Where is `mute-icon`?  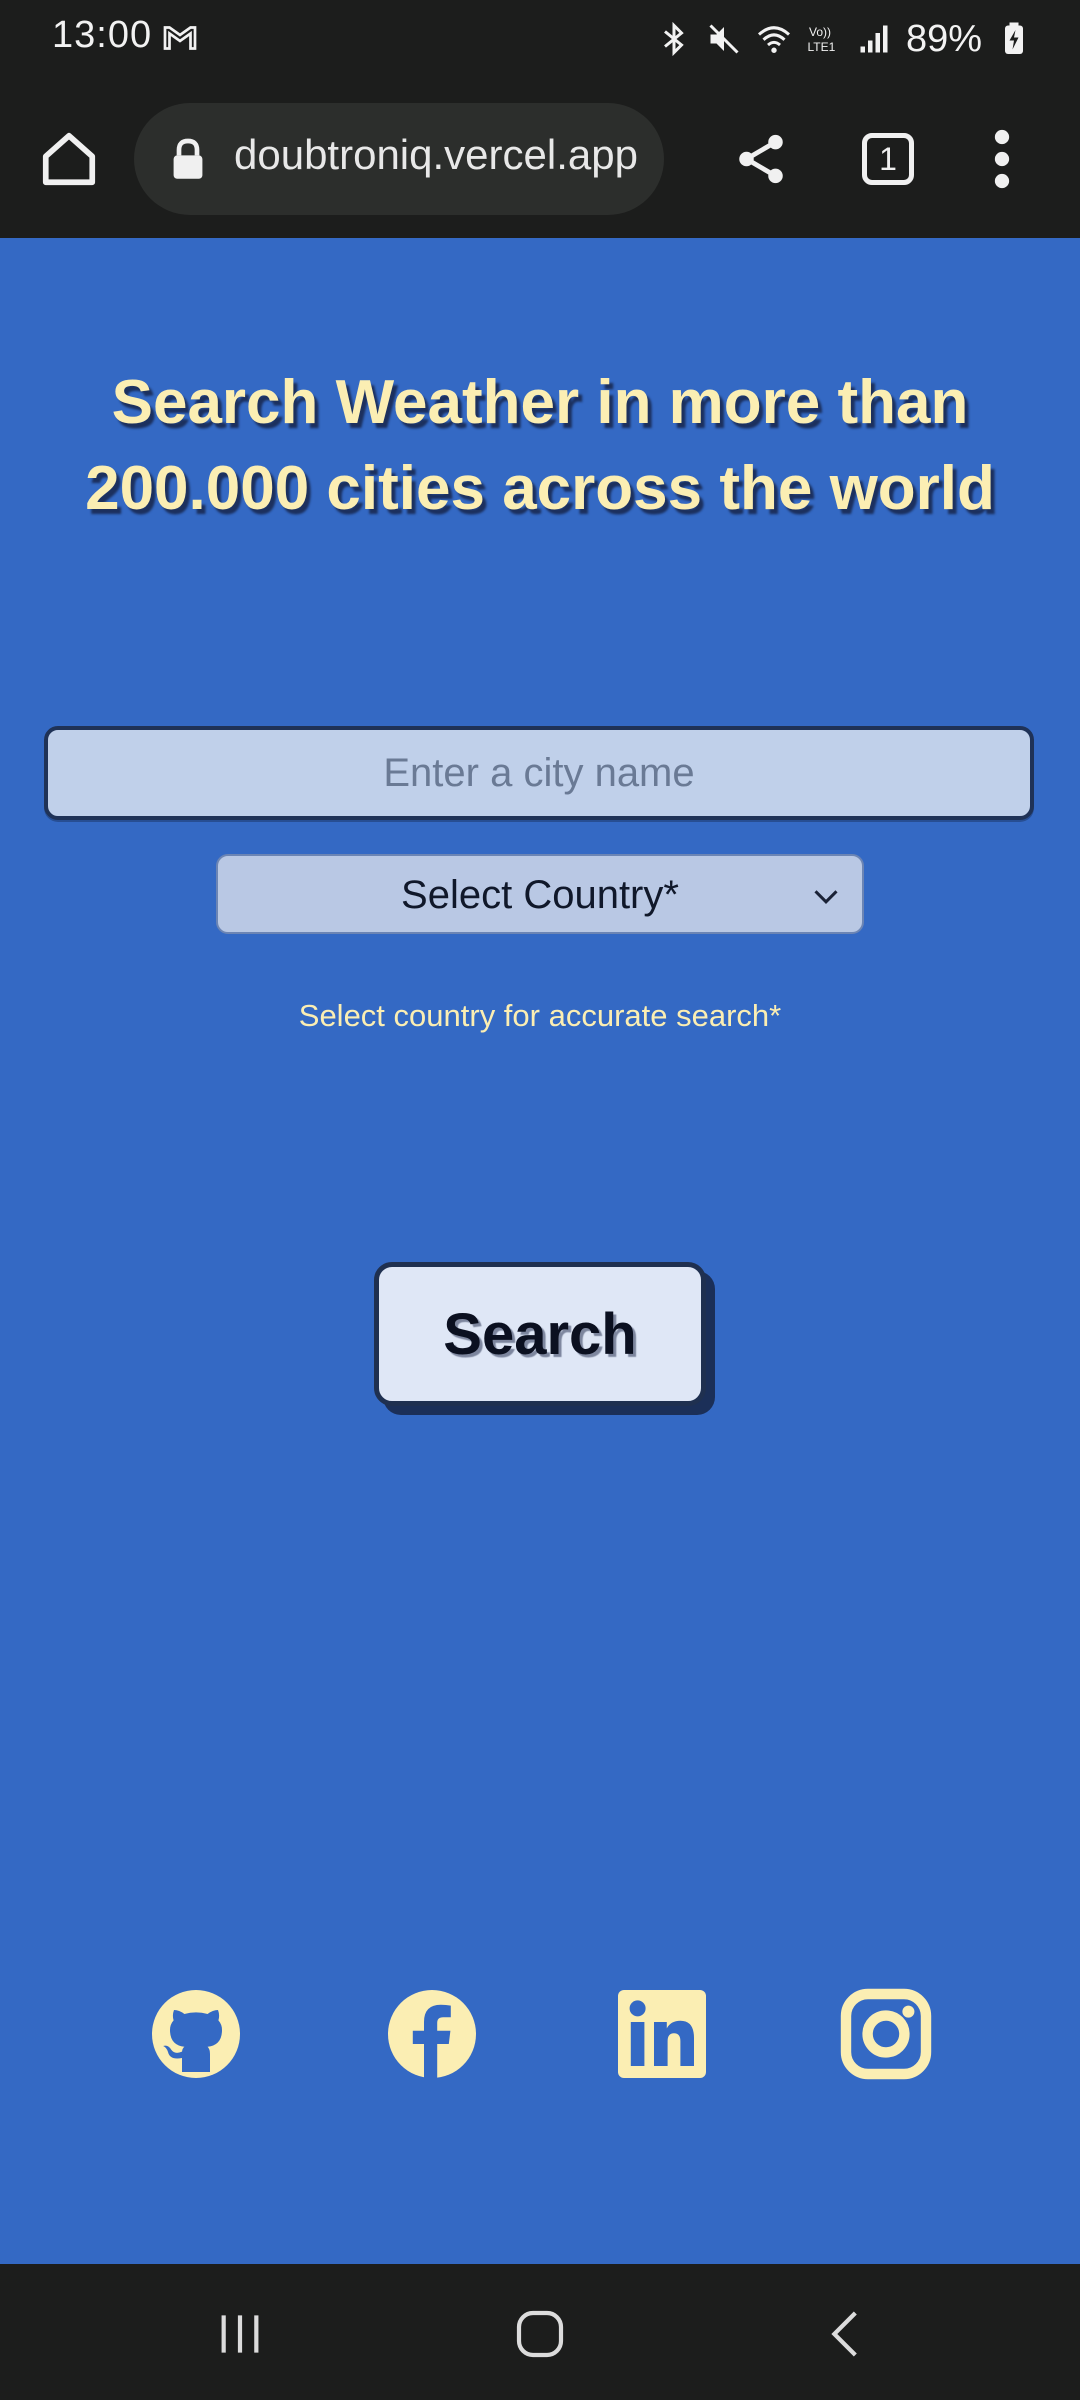 mute-icon is located at coordinates (724, 39).